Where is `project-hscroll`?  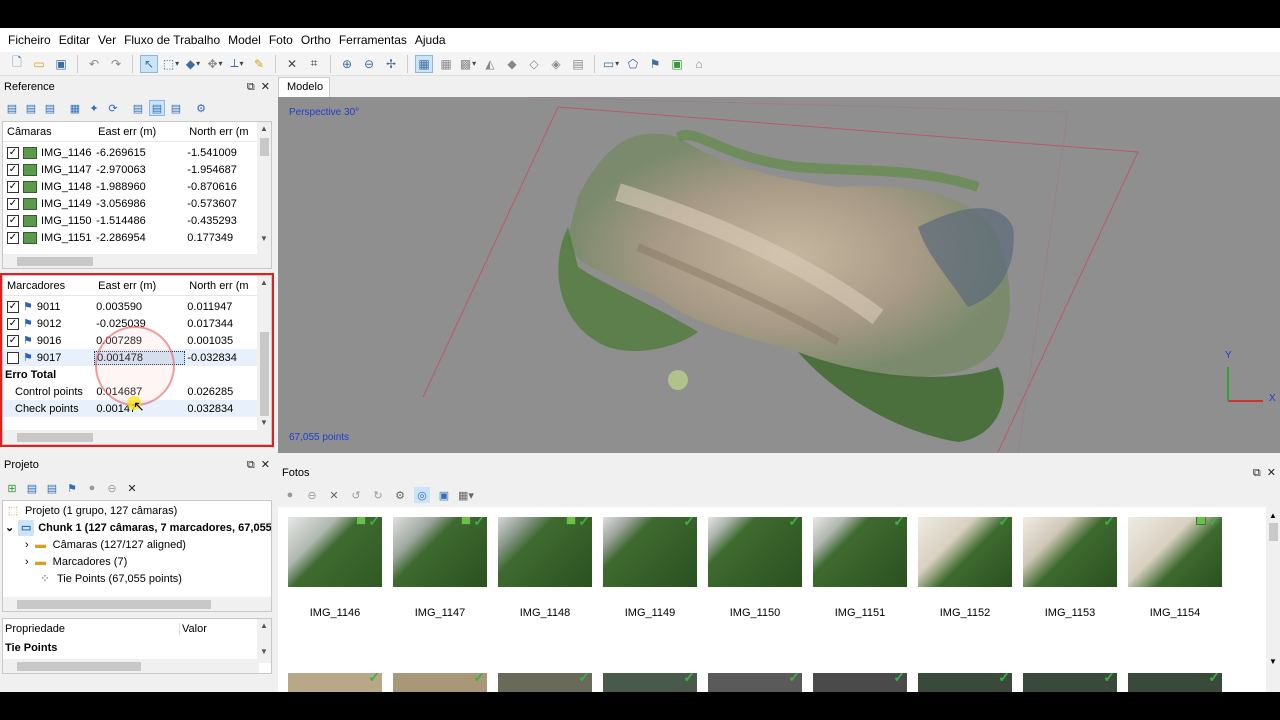
project-hscroll is located at coordinates (137, 604).